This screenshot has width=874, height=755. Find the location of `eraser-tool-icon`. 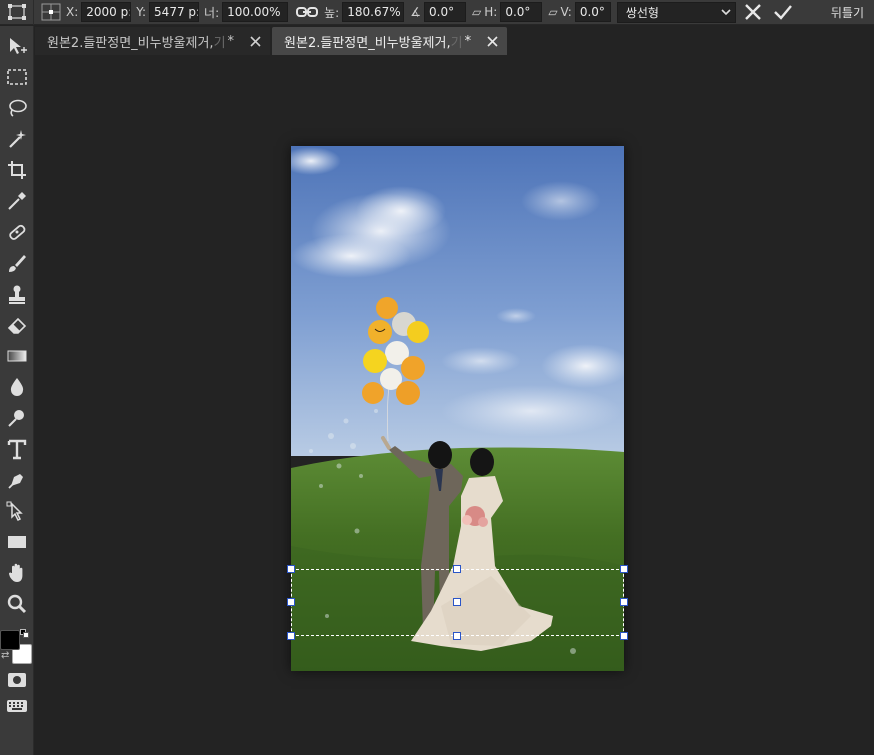

eraser-tool-icon is located at coordinates (17, 325).